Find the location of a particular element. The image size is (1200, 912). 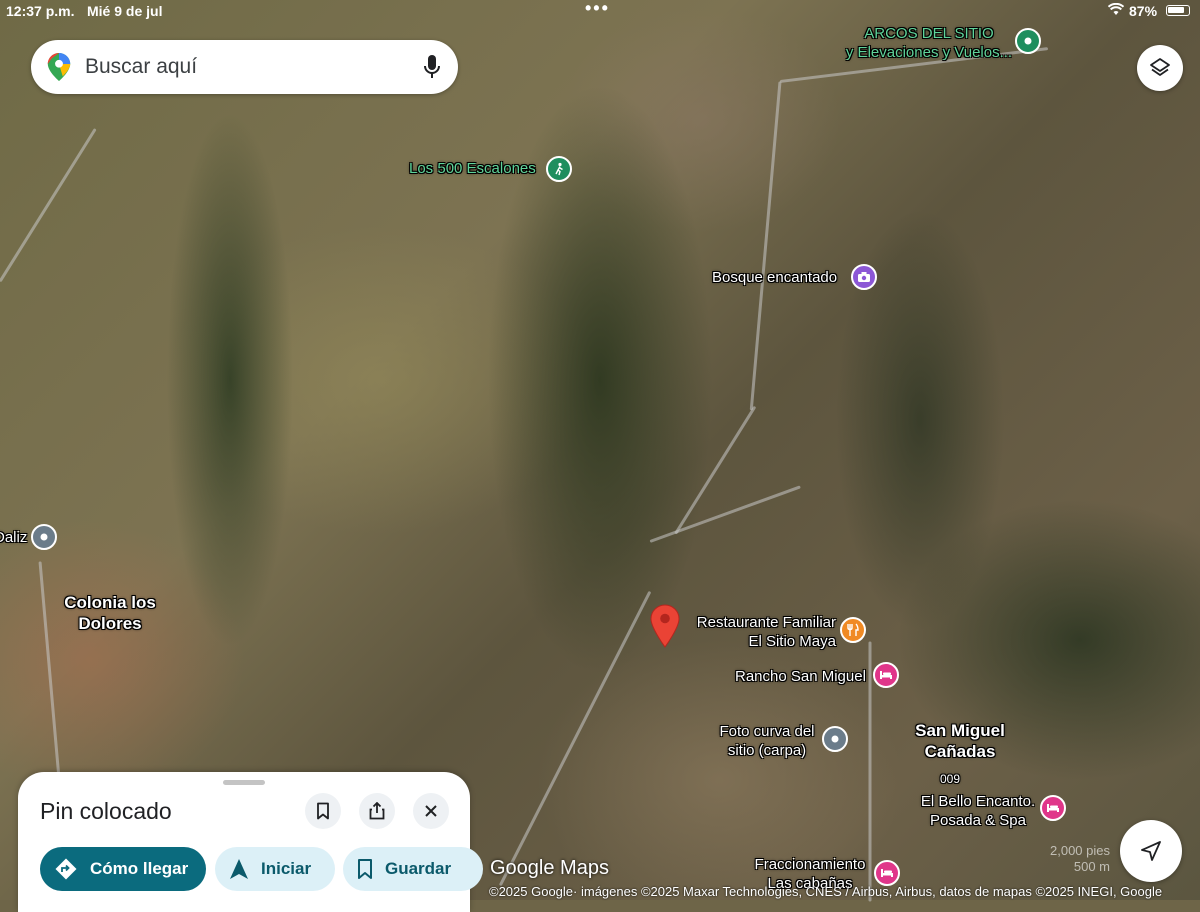

trail-icon is located at coordinates (559, 169).